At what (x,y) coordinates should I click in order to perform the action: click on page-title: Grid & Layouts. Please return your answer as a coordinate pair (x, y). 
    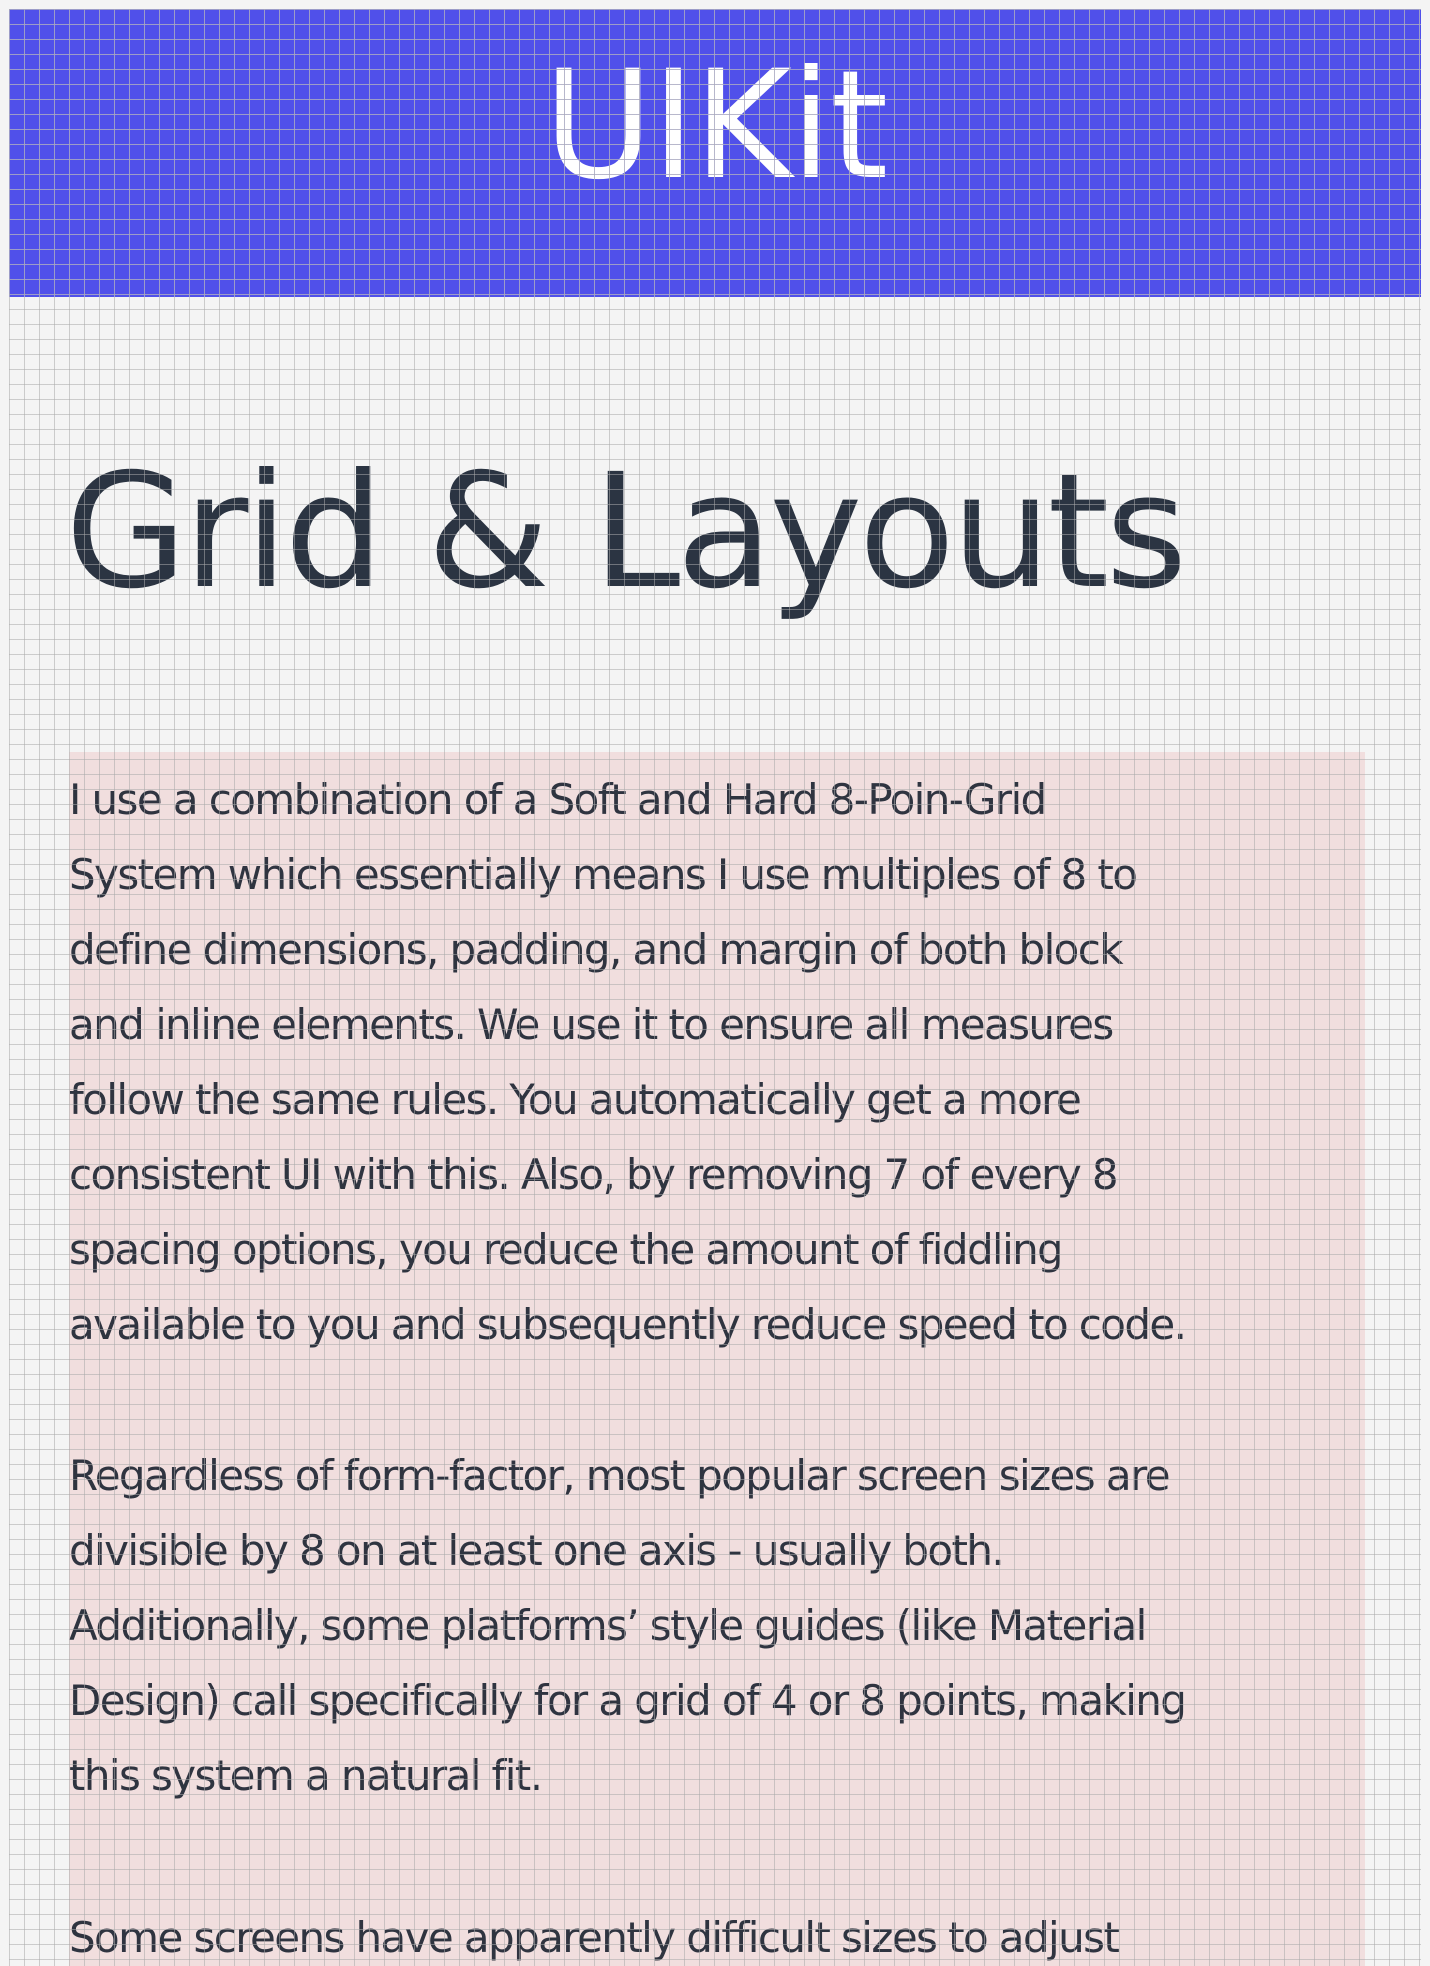
    Looking at the image, I should click on (626, 532).